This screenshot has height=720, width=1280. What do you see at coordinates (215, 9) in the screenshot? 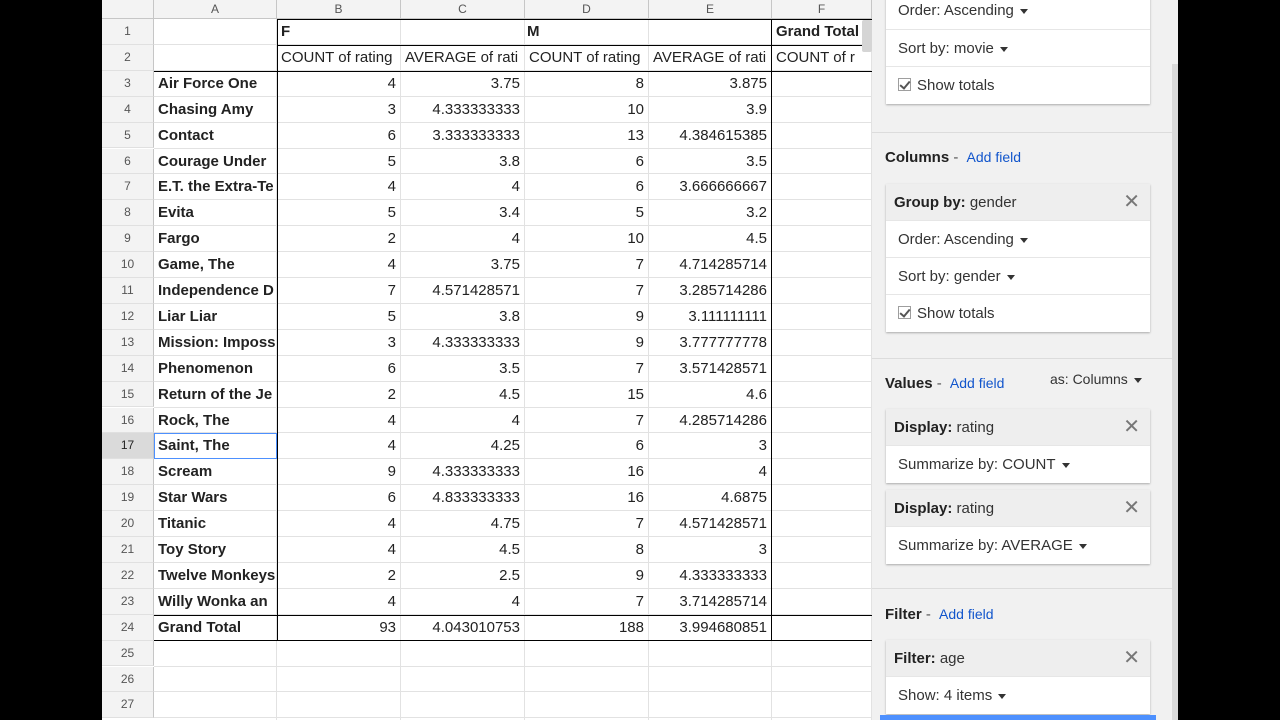
I see `column-header-a: A` at bounding box center [215, 9].